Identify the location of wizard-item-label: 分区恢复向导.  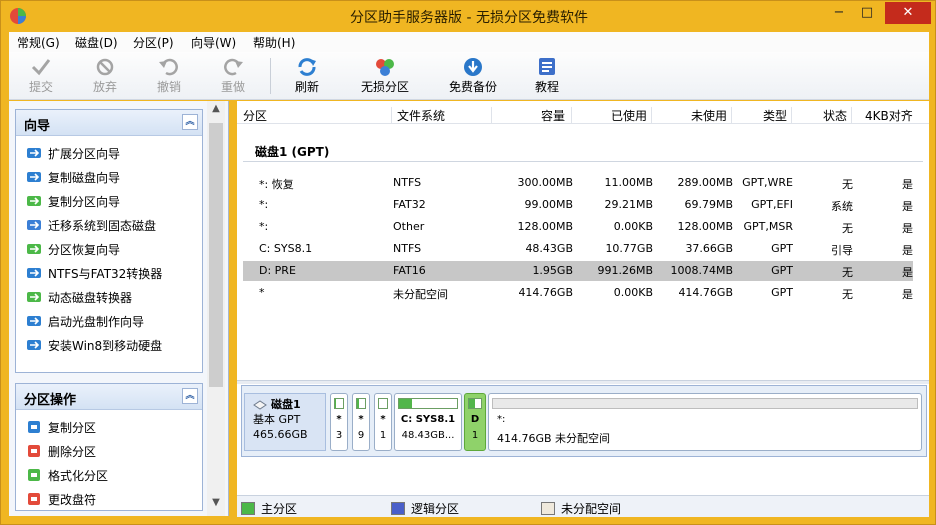
(84, 249).